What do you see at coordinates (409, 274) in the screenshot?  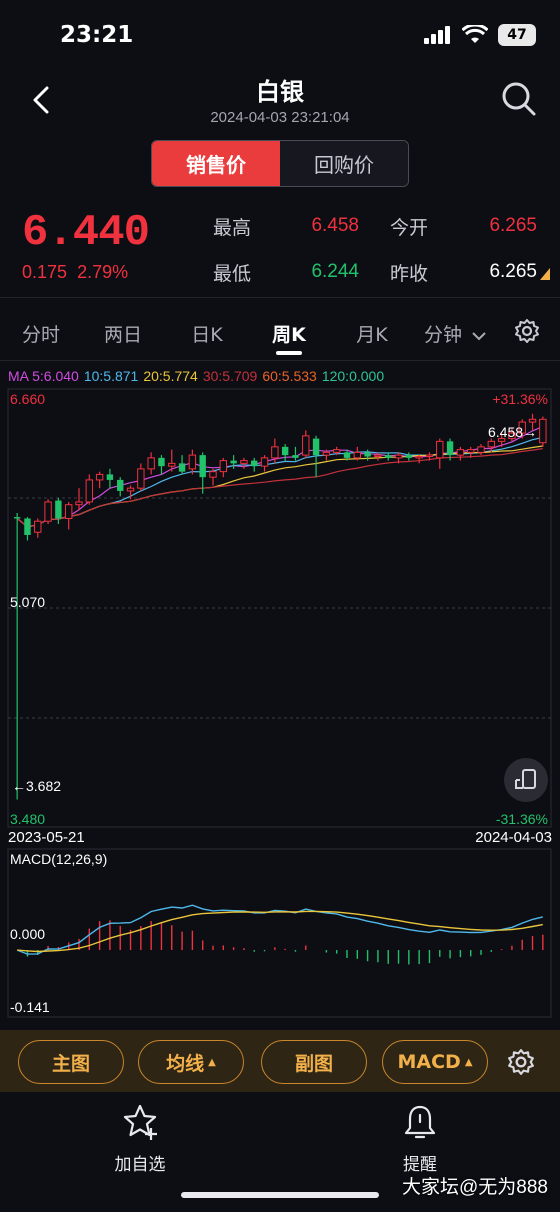 I see `prev-close-label: 昨收` at bounding box center [409, 274].